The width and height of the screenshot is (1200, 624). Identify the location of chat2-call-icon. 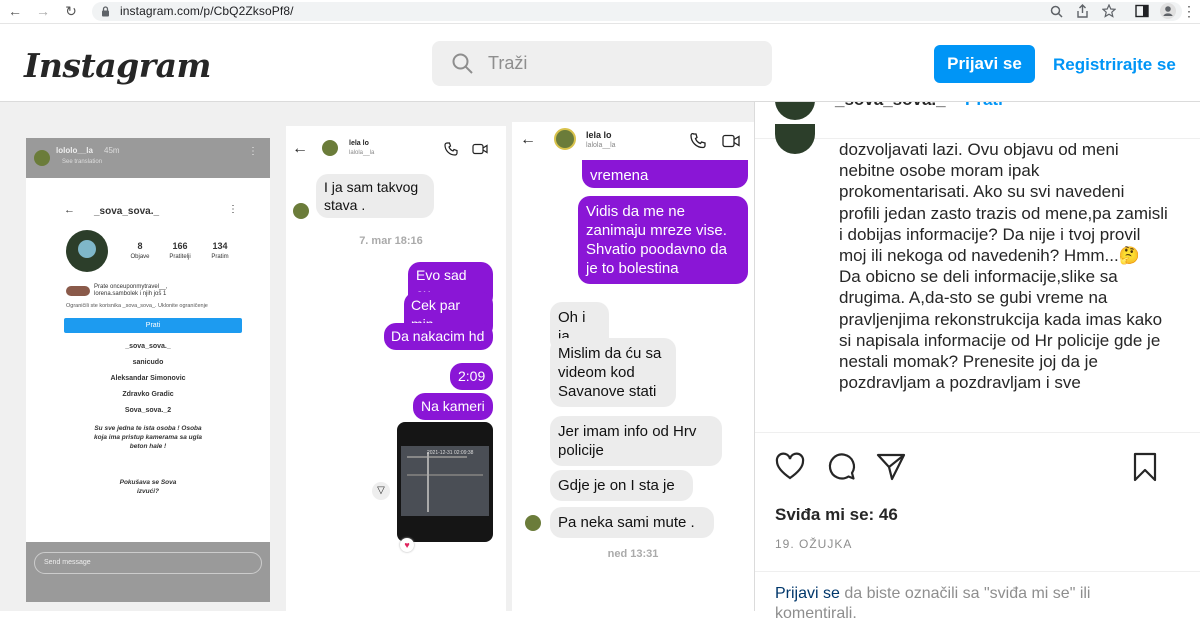
(698, 141).